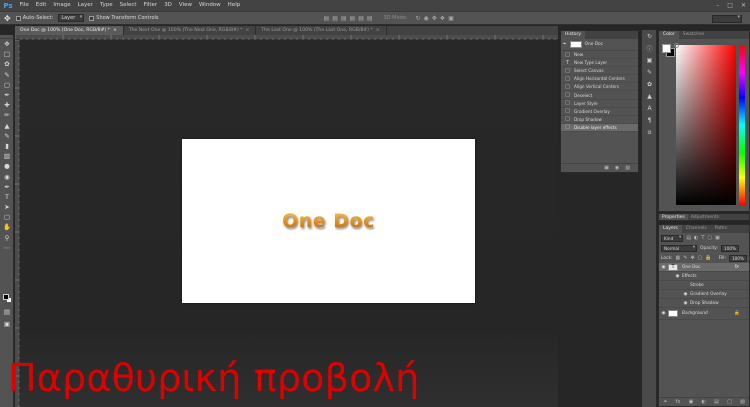  What do you see at coordinates (672, 238) in the screenshot?
I see `filter-kind-dropdown: Kind` at bounding box center [672, 238].